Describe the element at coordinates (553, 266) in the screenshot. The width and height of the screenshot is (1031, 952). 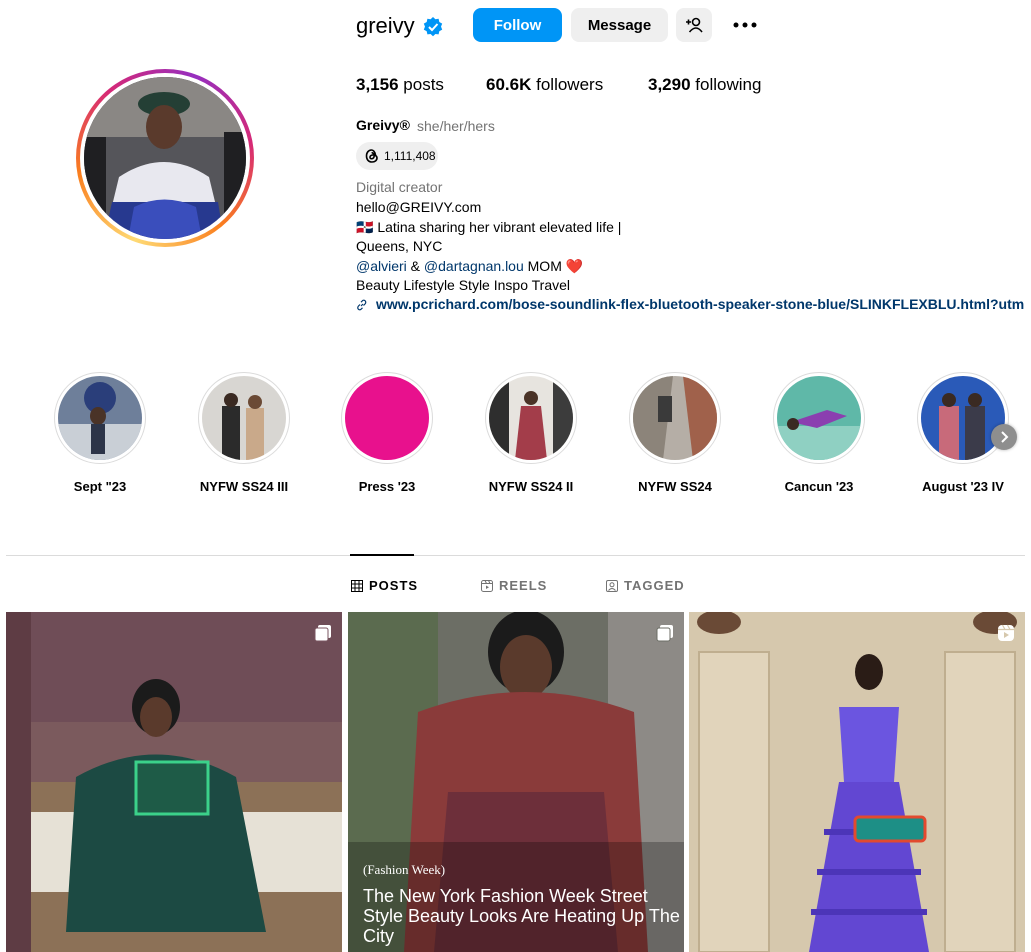
I see `mention-suffix: MOM ❤️` at that location.